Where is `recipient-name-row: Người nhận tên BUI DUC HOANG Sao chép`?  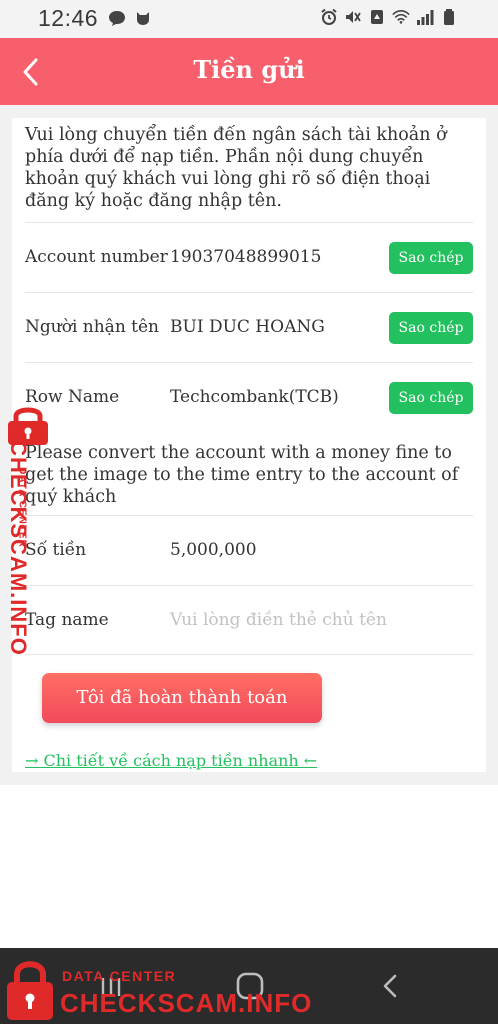
recipient-name-row: Người nhận tên BUI DUC HOANG Sao chép is located at coordinates (249, 327).